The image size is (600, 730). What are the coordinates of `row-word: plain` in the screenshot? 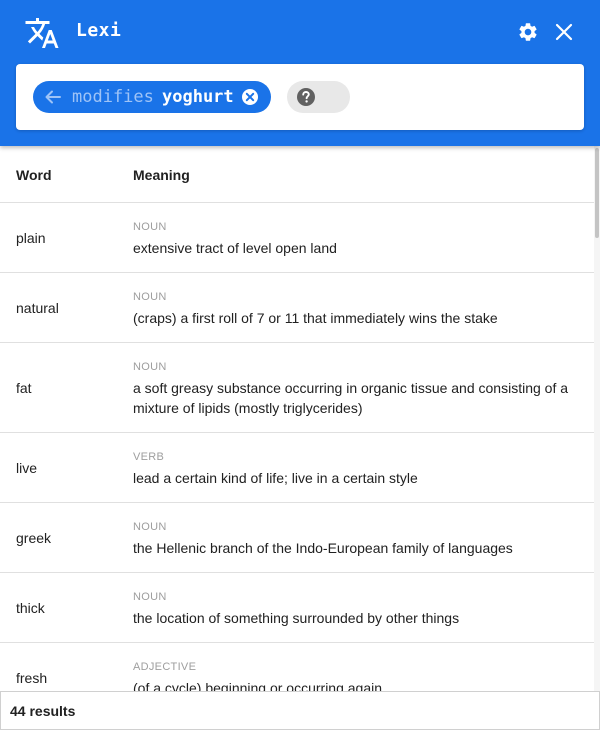 It's located at (31, 238).